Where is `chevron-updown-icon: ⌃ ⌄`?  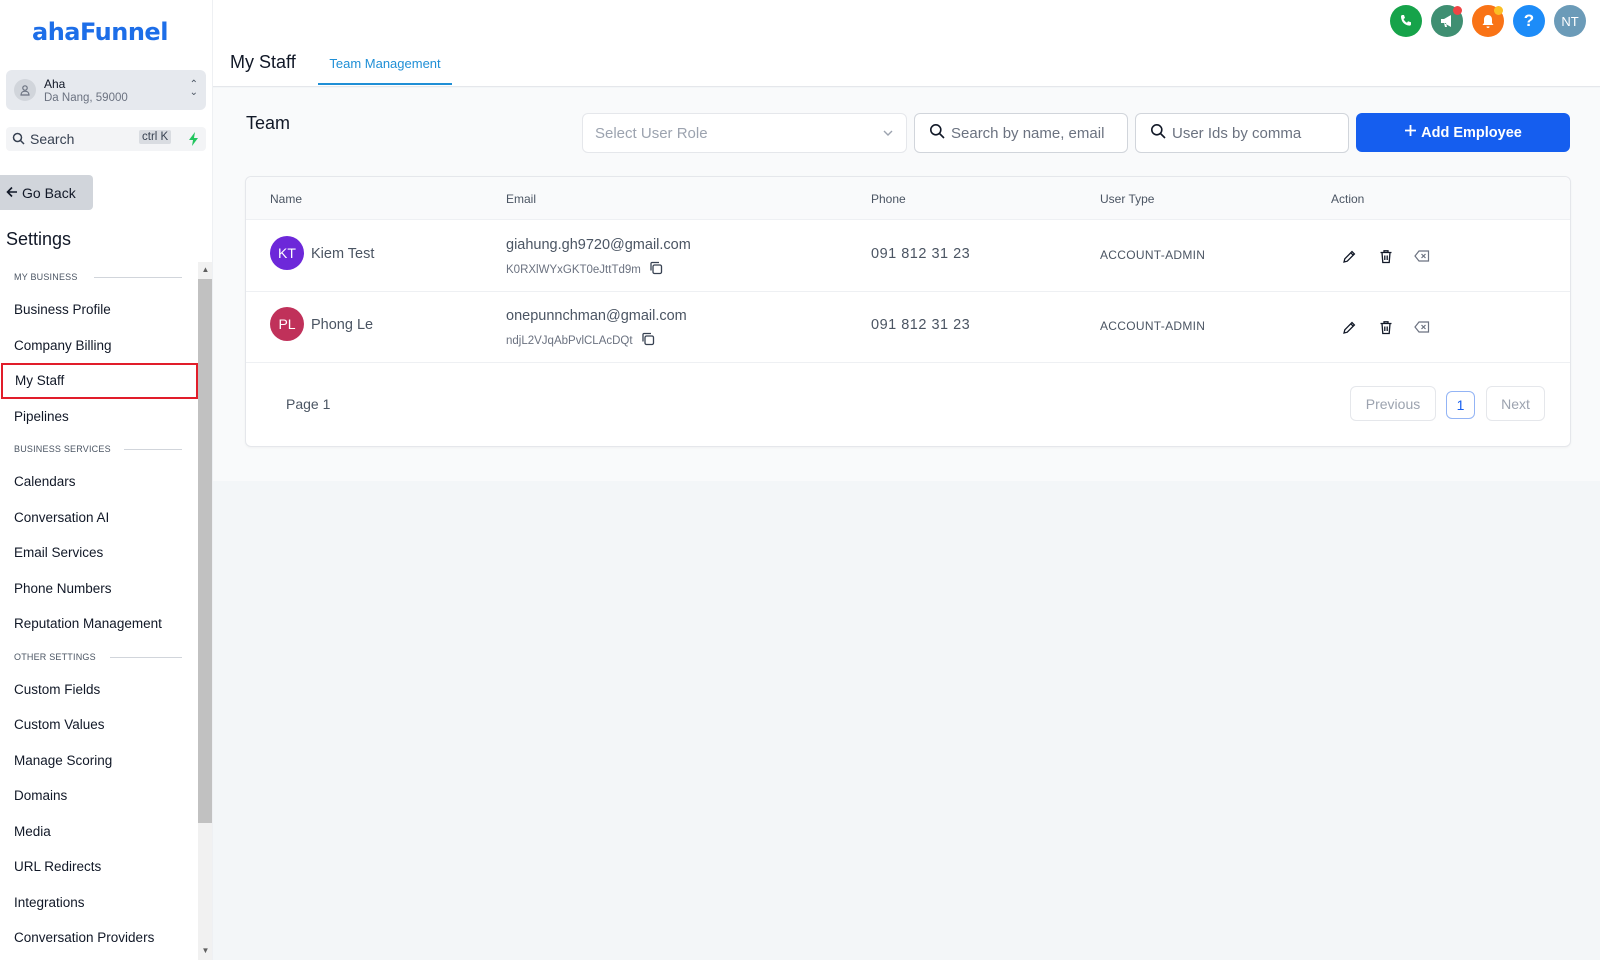 chevron-updown-icon: ⌃ ⌄ is located at coordinates (193, 88).